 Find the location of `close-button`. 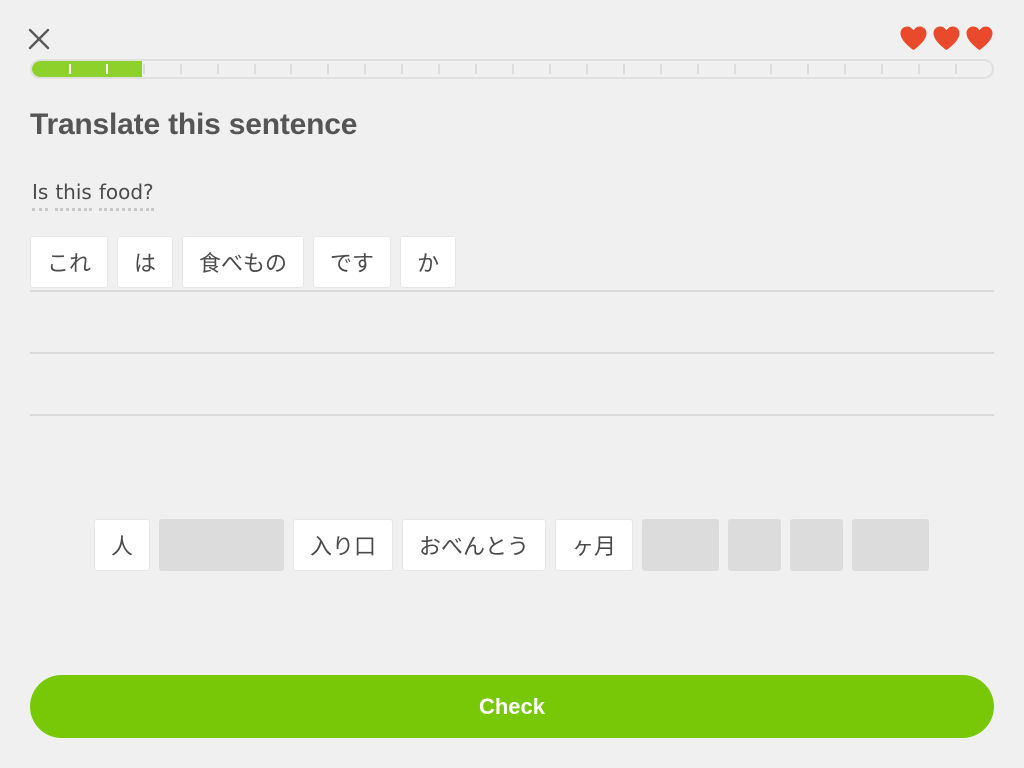

close-button is located at coordinates (39, 39).